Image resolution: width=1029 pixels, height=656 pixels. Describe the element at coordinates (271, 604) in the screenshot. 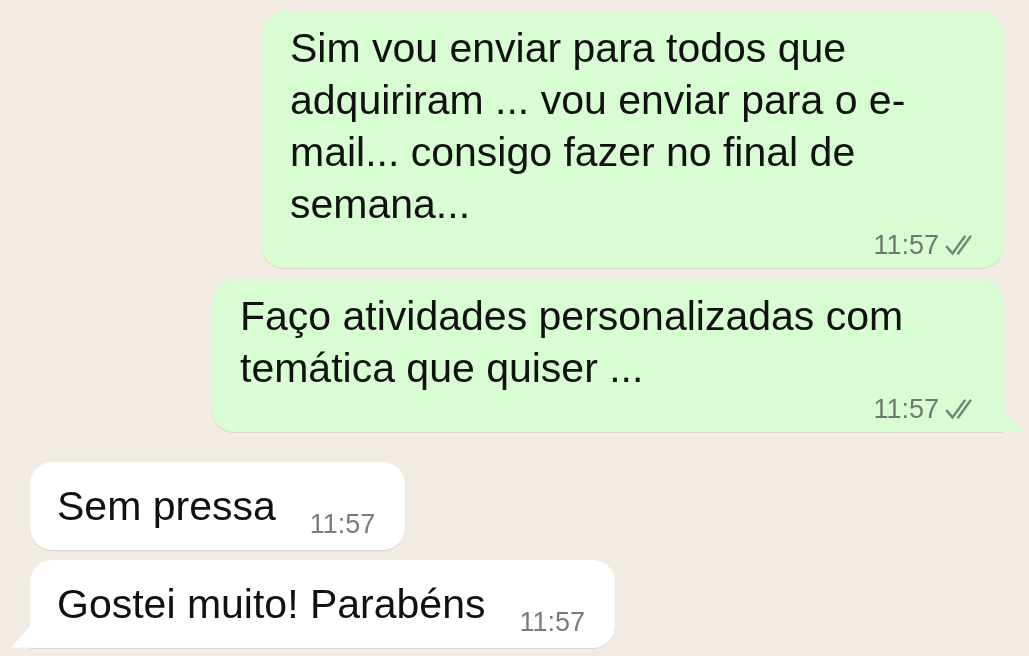

I see `message-text: Gostei muito! Parabéns` at that location.